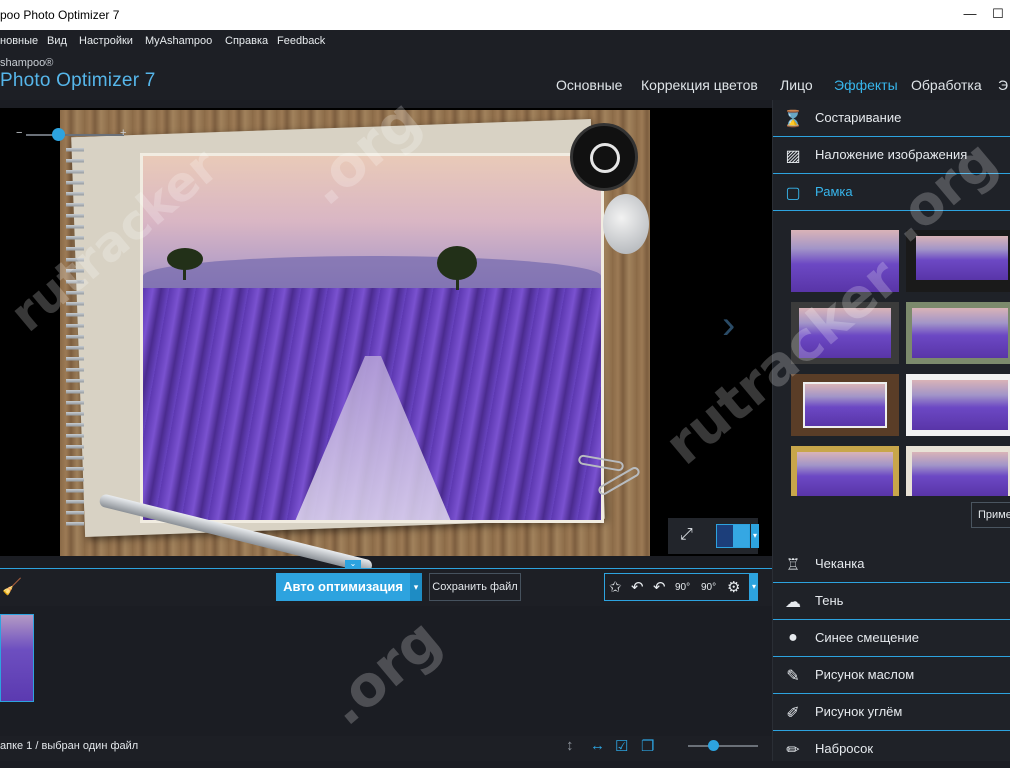 The width and height of the screenshot is (1010, 768). I want to click on effect-blue-shift: ● Синее смещение, so click(891, 638).